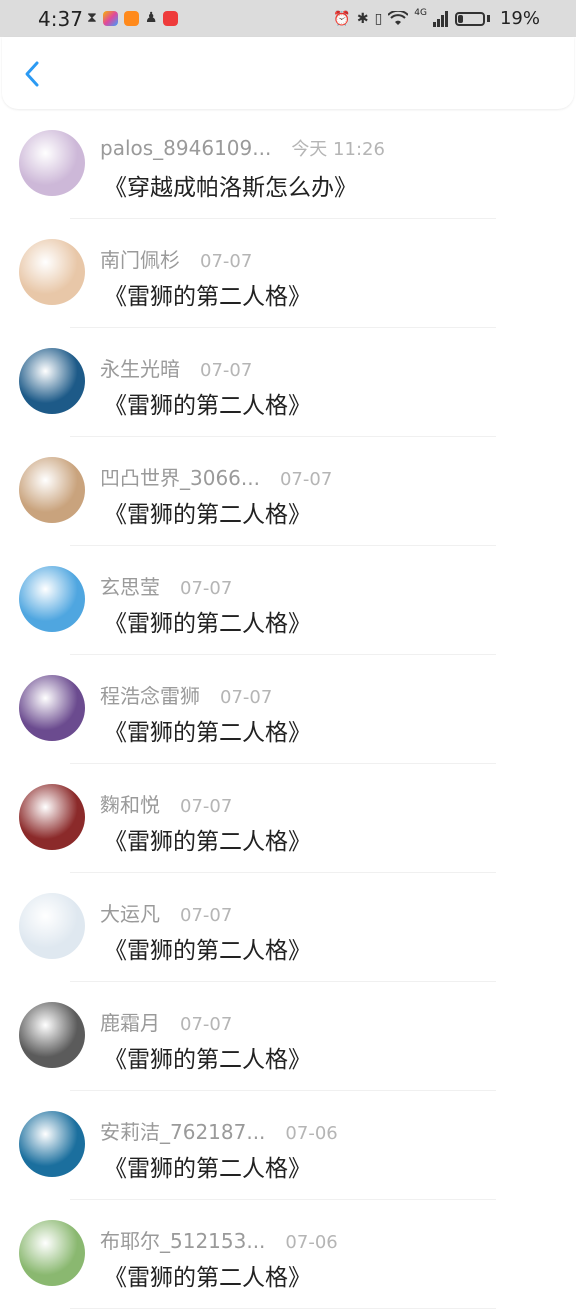 This screenshot has height=1309, width=576. Describe the element at coordinates (130, 912) in the screenshot. I see `user-name: 大运凡` at that location.